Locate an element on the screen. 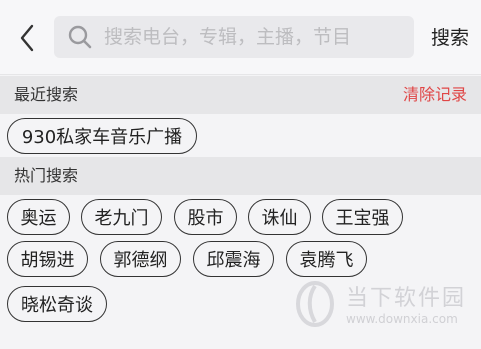 Image resolution: width=481 pixels, height=349 pixels. search-icon is located at coordinates (80, 37).